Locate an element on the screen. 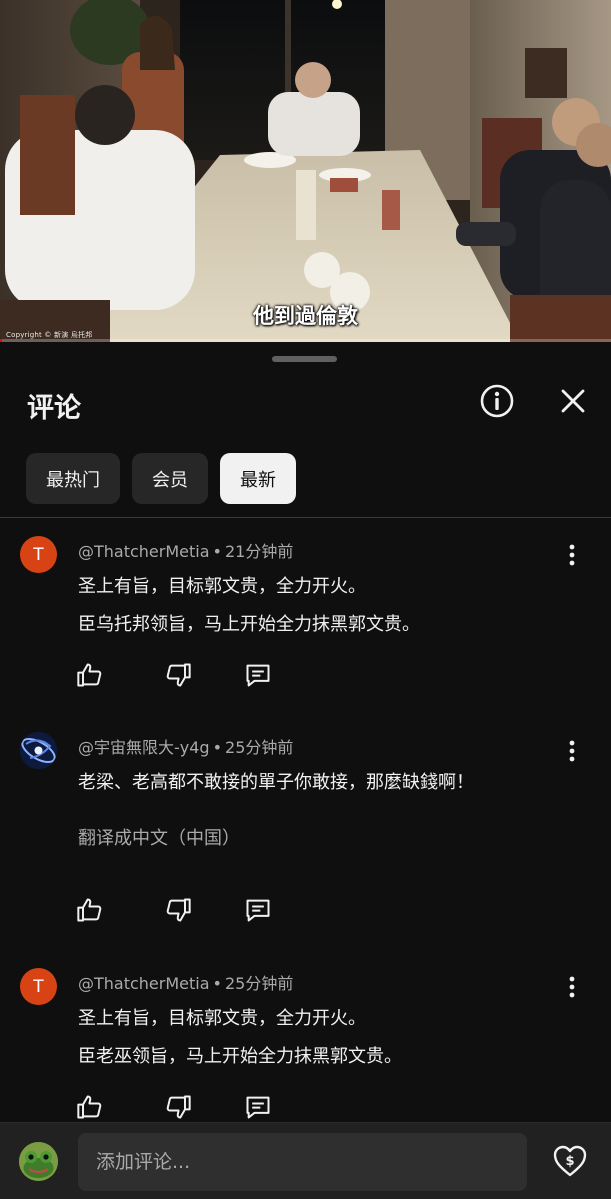  chip-newest: 最新 is located at coordinates (258, 478).